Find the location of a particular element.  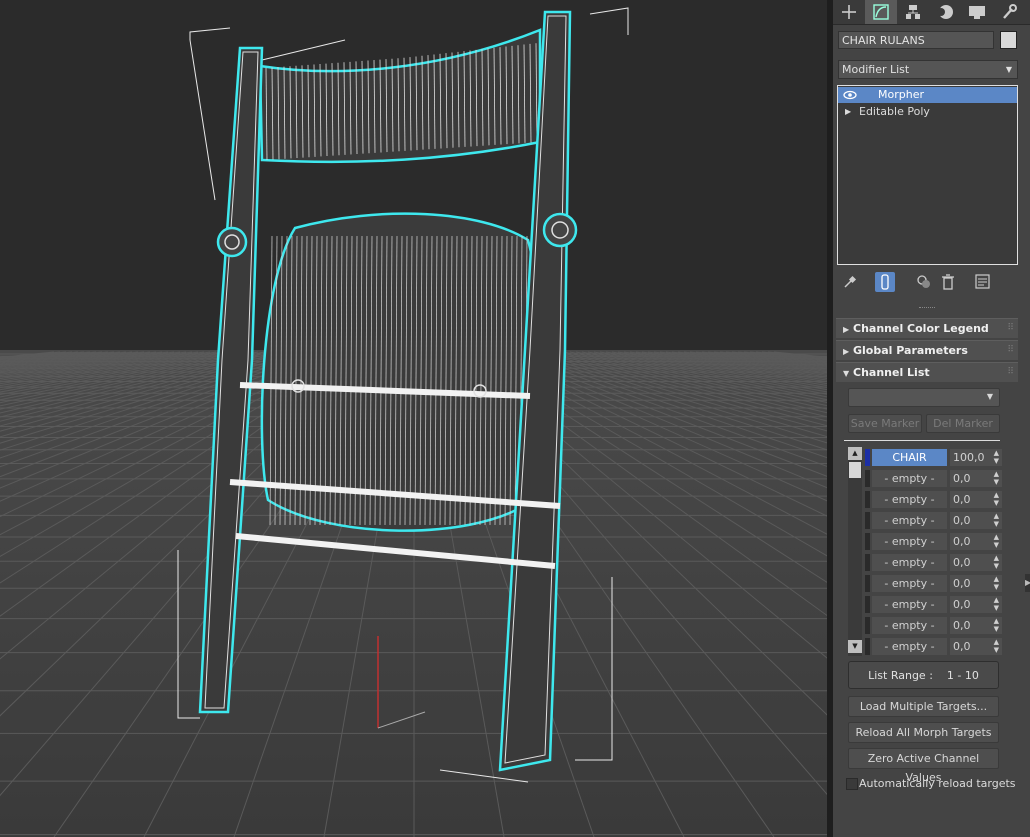

rollout-title: Channel Color Legend is located at coordinates (921, 328).